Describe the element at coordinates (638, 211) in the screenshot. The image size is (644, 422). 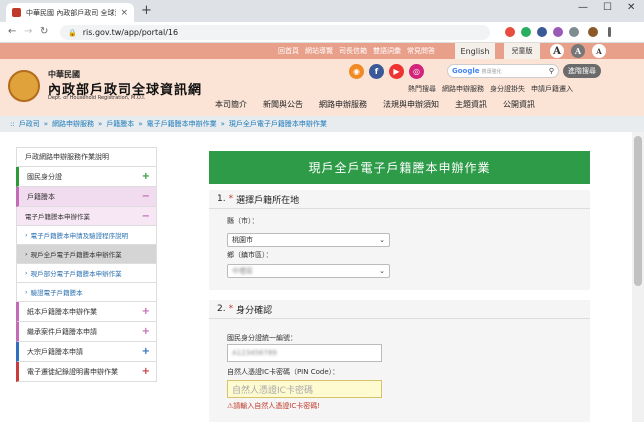
I see `scrollbar-thumb` at that location.